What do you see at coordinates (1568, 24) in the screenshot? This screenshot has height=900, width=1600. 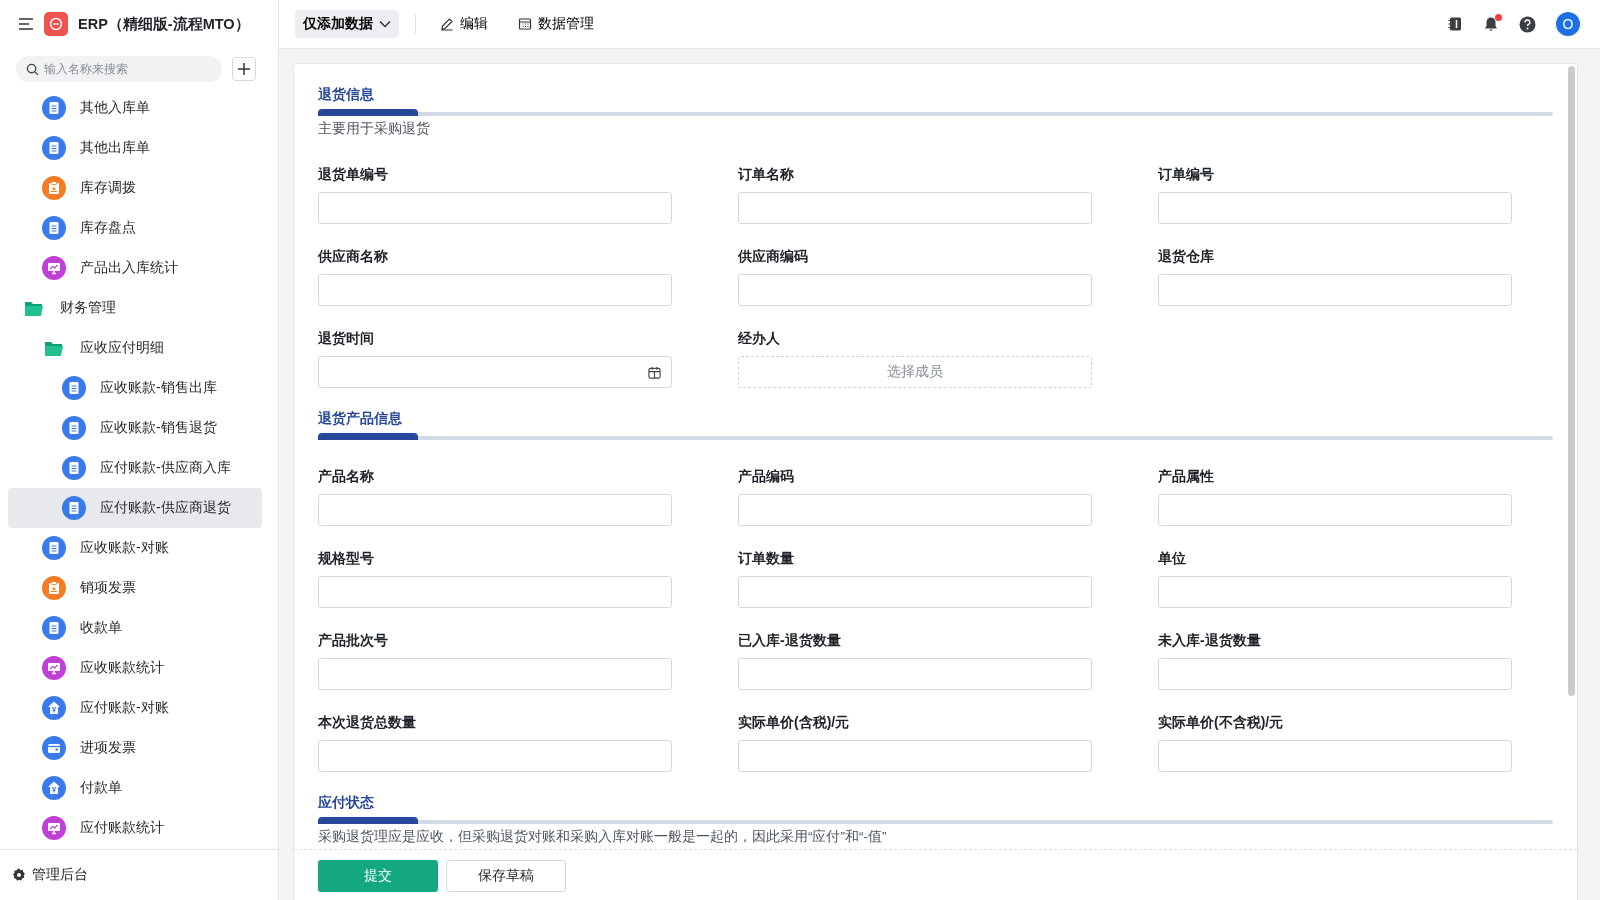 I see `user-avatar: O` at bounding box center [1568, 24].